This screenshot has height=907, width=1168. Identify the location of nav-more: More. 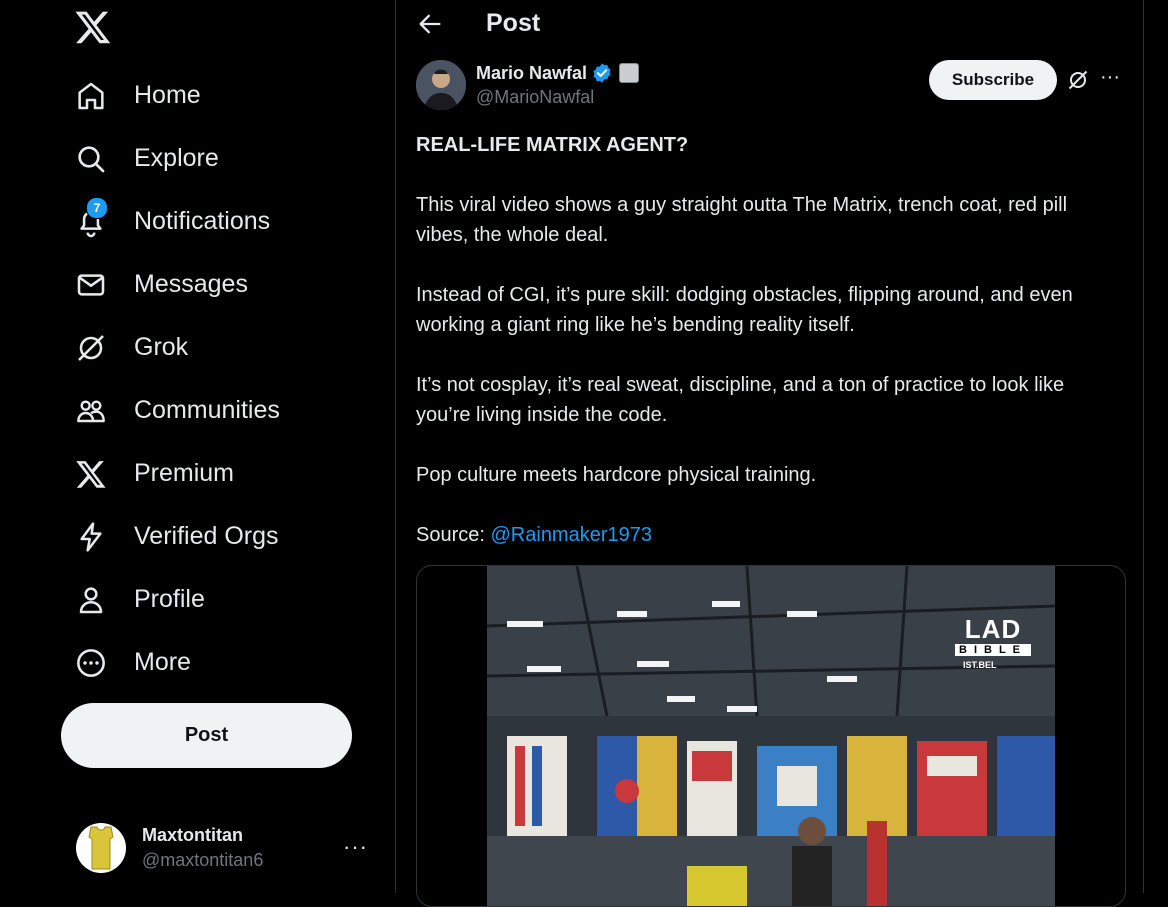
(170, 662).